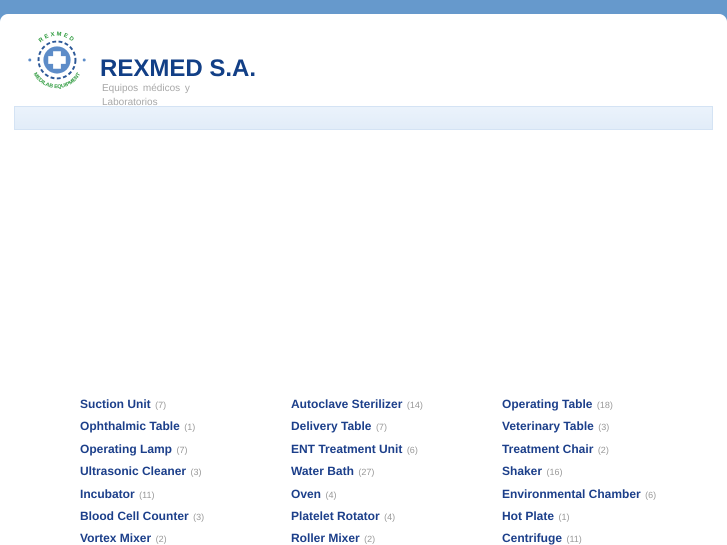  I want to click on category-link: Autoclave Sterilizer, so click(346, 404).